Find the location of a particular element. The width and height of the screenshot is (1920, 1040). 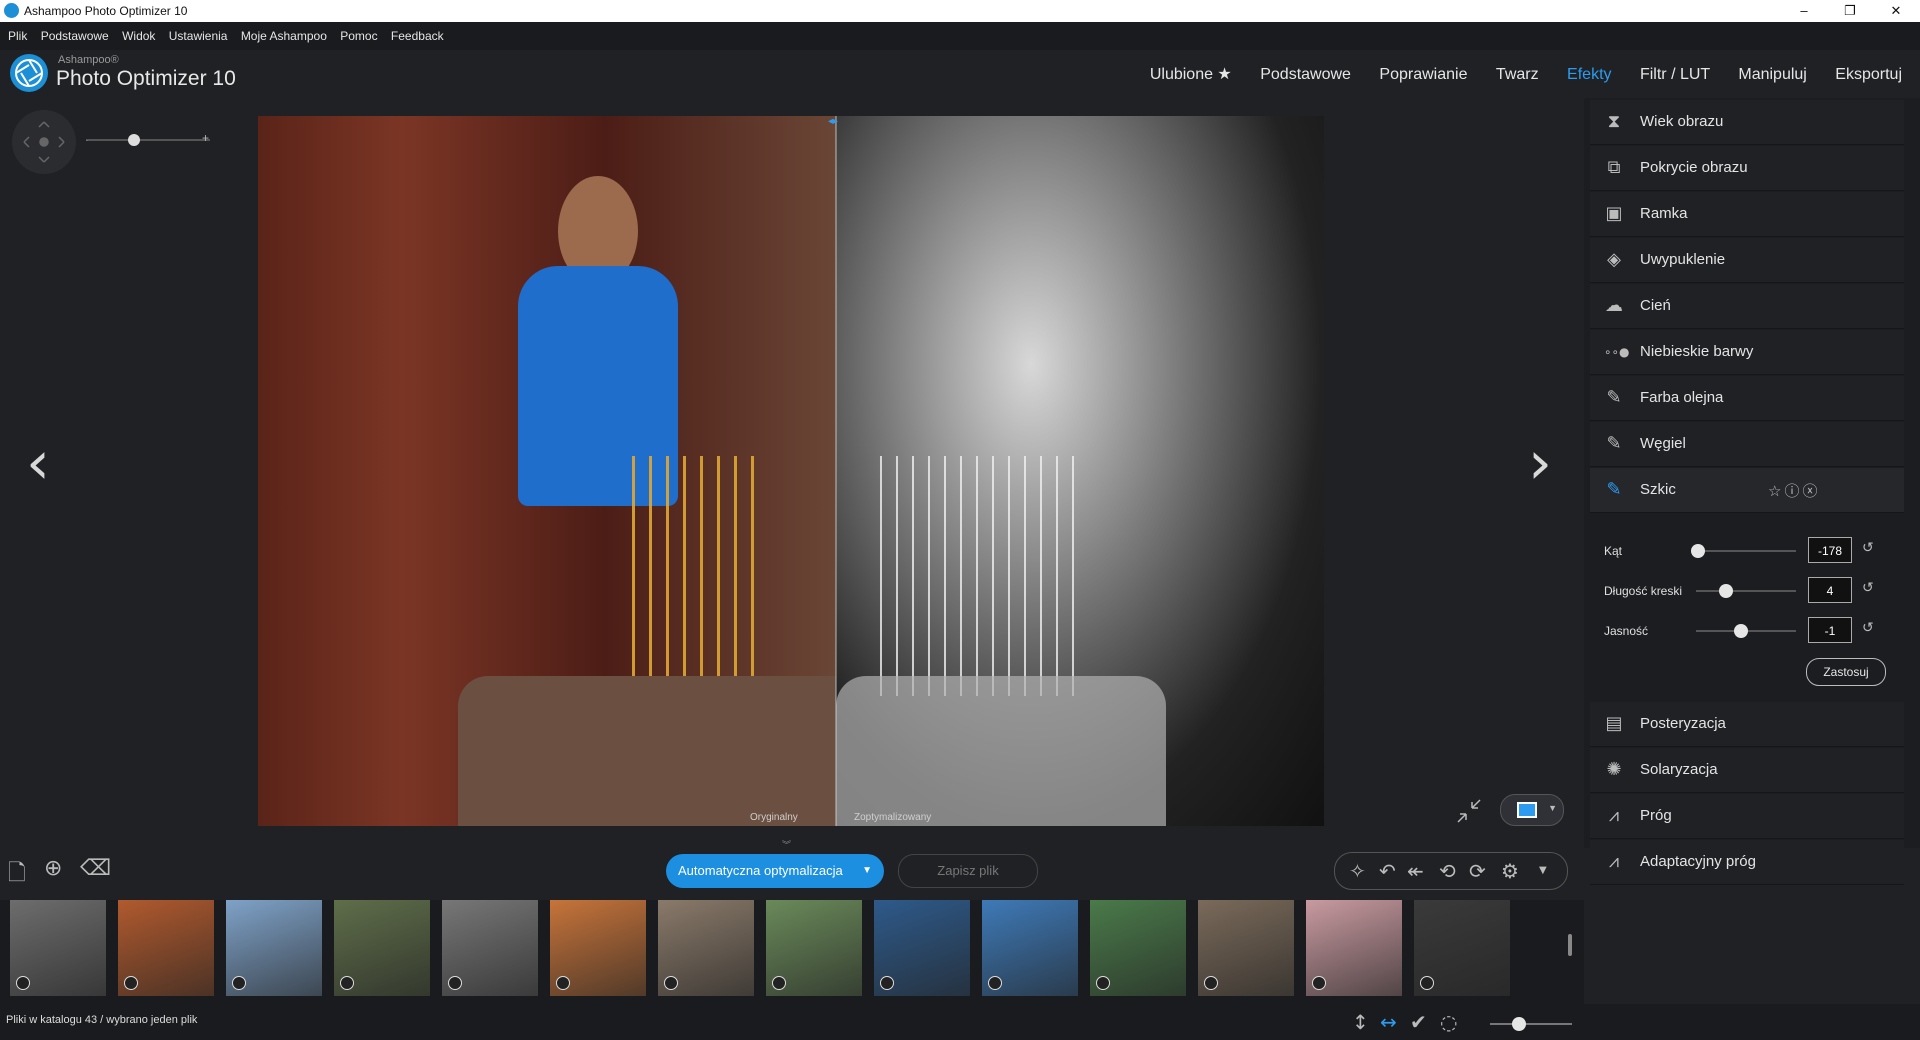

tab-ulubione: Ulubione ★ is located at coordinates (1191, 74).